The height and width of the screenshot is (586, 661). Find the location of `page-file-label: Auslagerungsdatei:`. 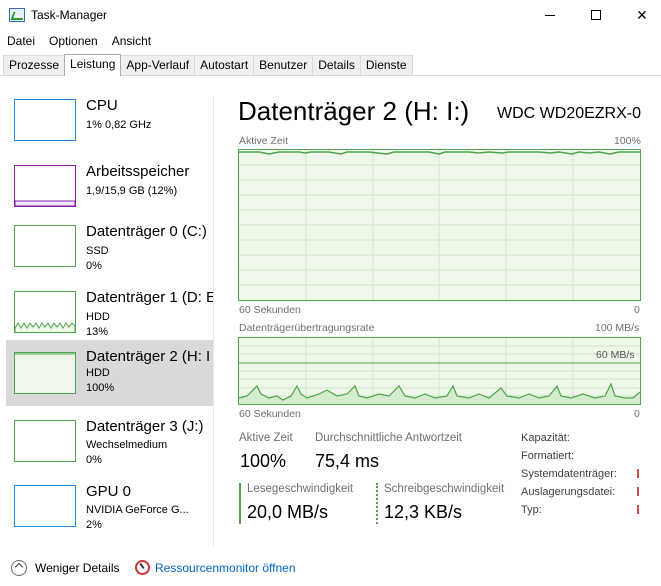

page-file-label: Auslagerungsdatei: is located at coordinates (568, 492).